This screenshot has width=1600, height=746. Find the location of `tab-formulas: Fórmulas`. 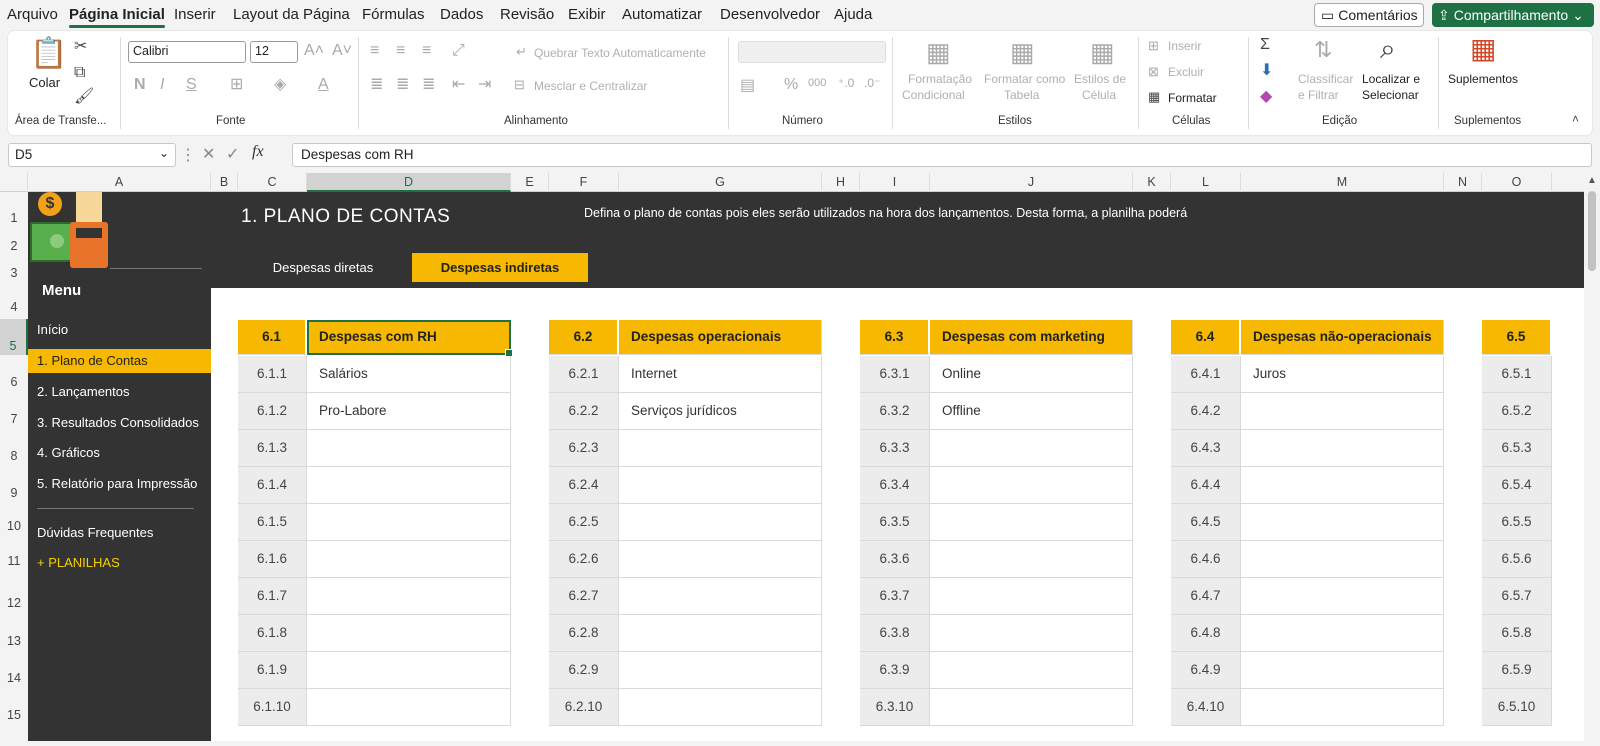

tab-formulas: Fórmulas is located at coordinates (393, 14).